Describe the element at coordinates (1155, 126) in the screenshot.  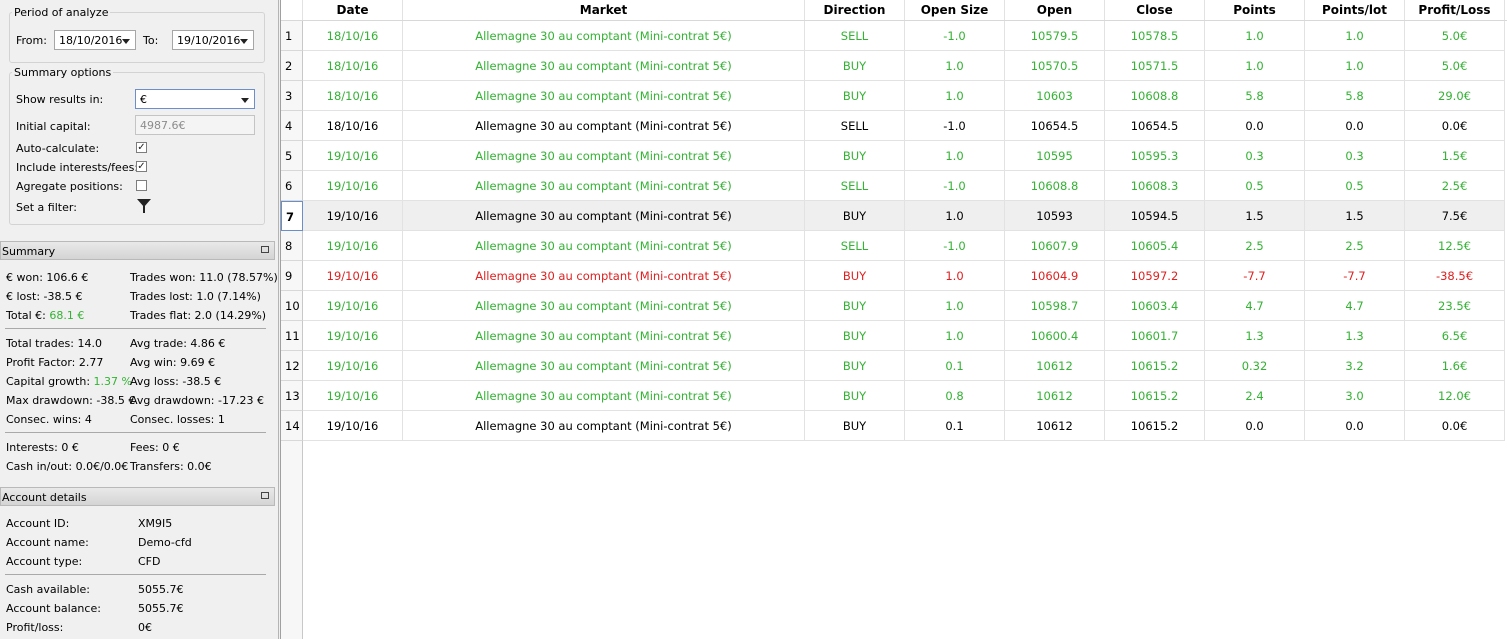
I see `cell-close: 10654.5` at that location.